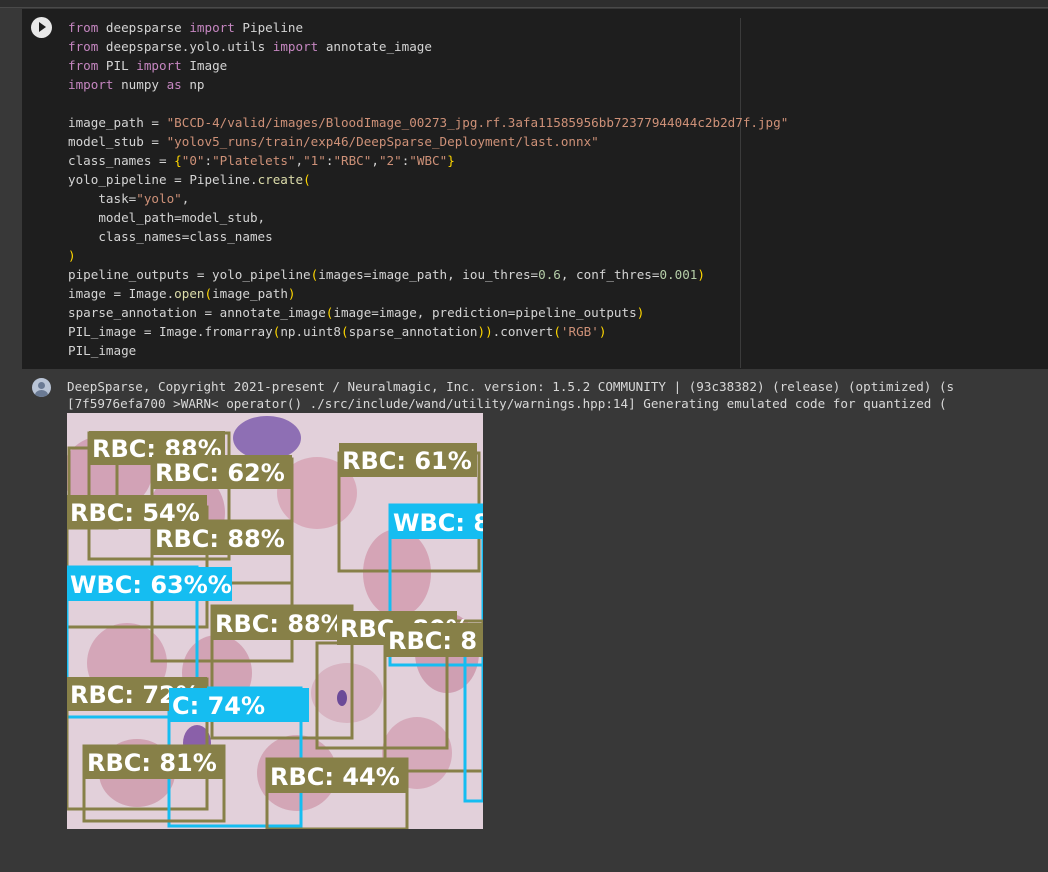  What do you see at coordinates (182, 293) in the screenshot?
I see `code-line: image = Image.open(image_path)` at bounding box center [182, 293].